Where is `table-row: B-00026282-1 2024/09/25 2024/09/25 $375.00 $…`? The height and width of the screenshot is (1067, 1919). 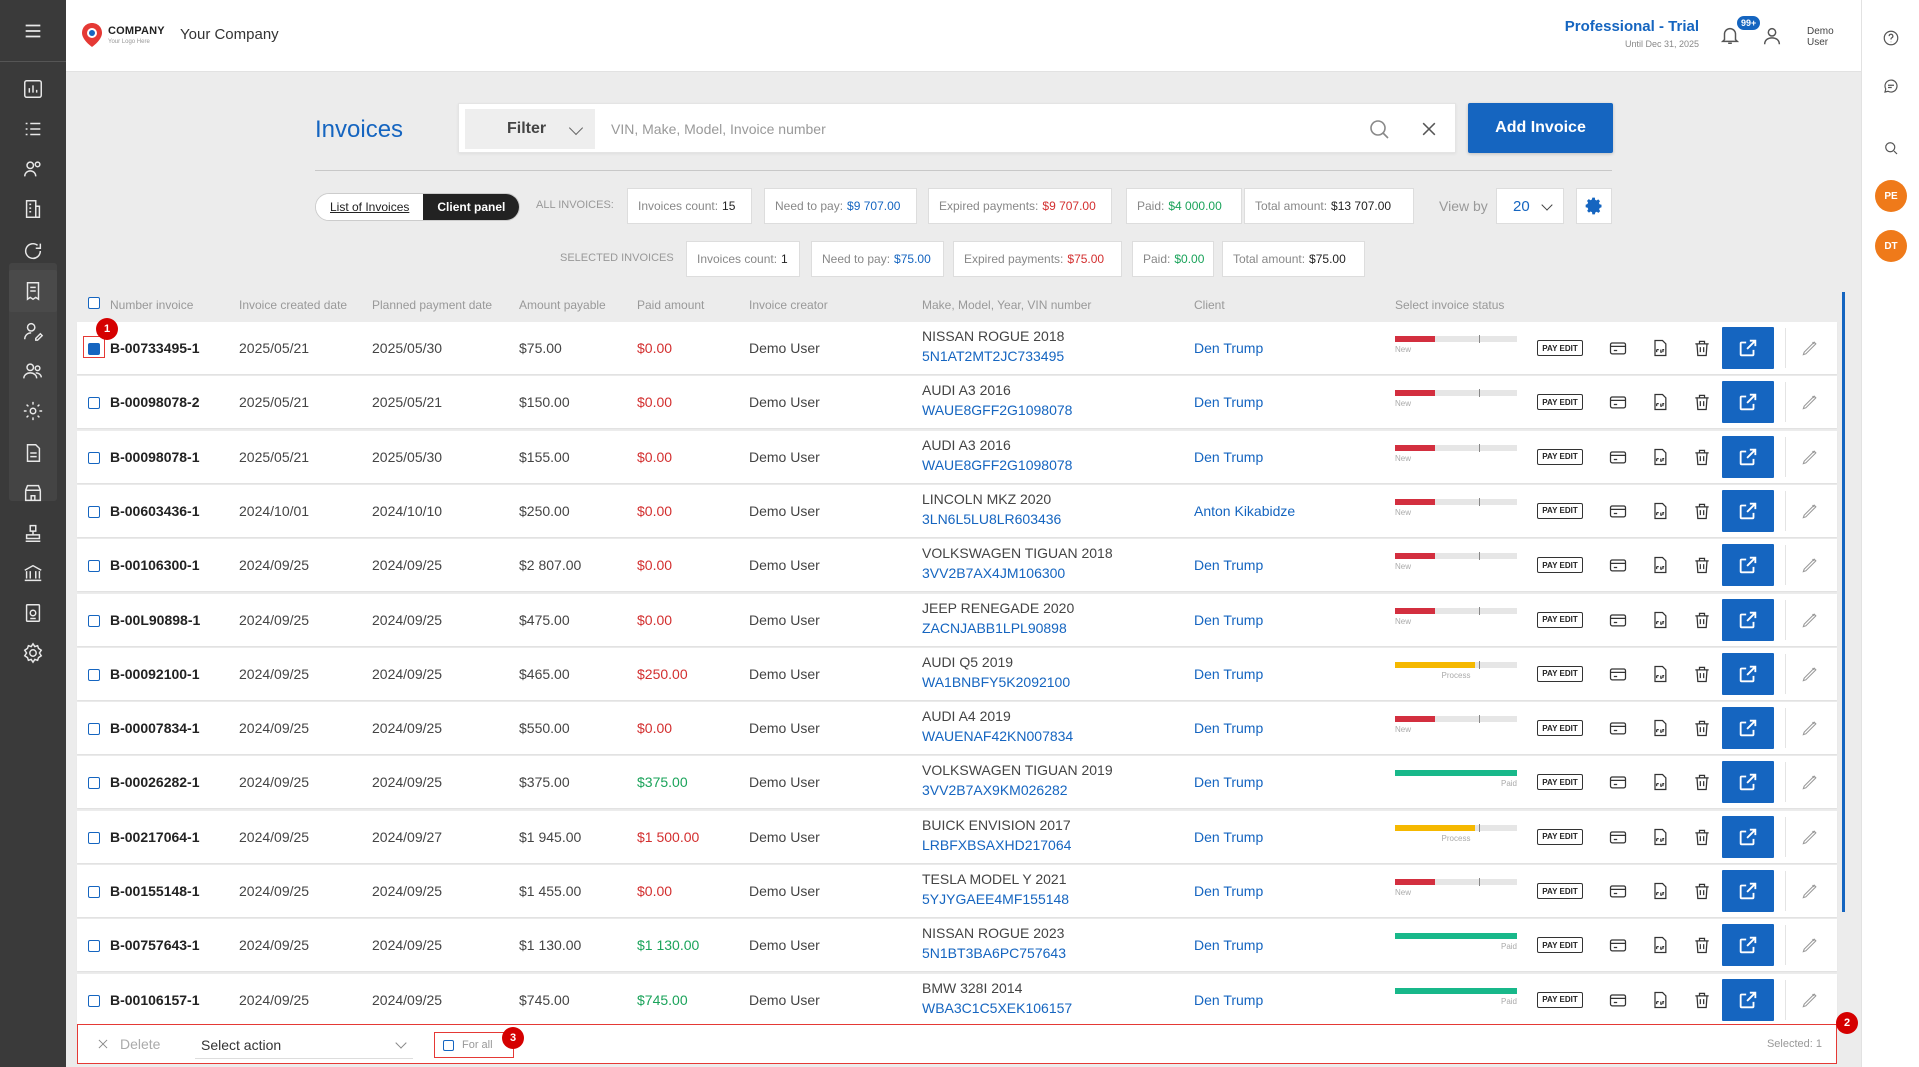
table-row: B-00026282-1 2024/09/25 2024/09/25 $375.00 $… is located at coordinates (957, 782).